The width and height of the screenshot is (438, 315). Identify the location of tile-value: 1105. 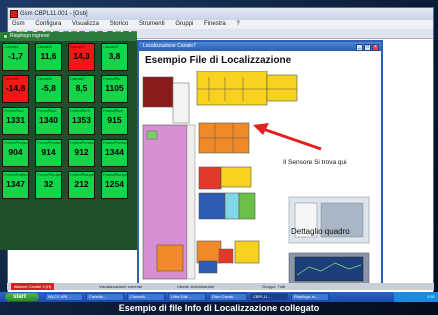
(114, 88).